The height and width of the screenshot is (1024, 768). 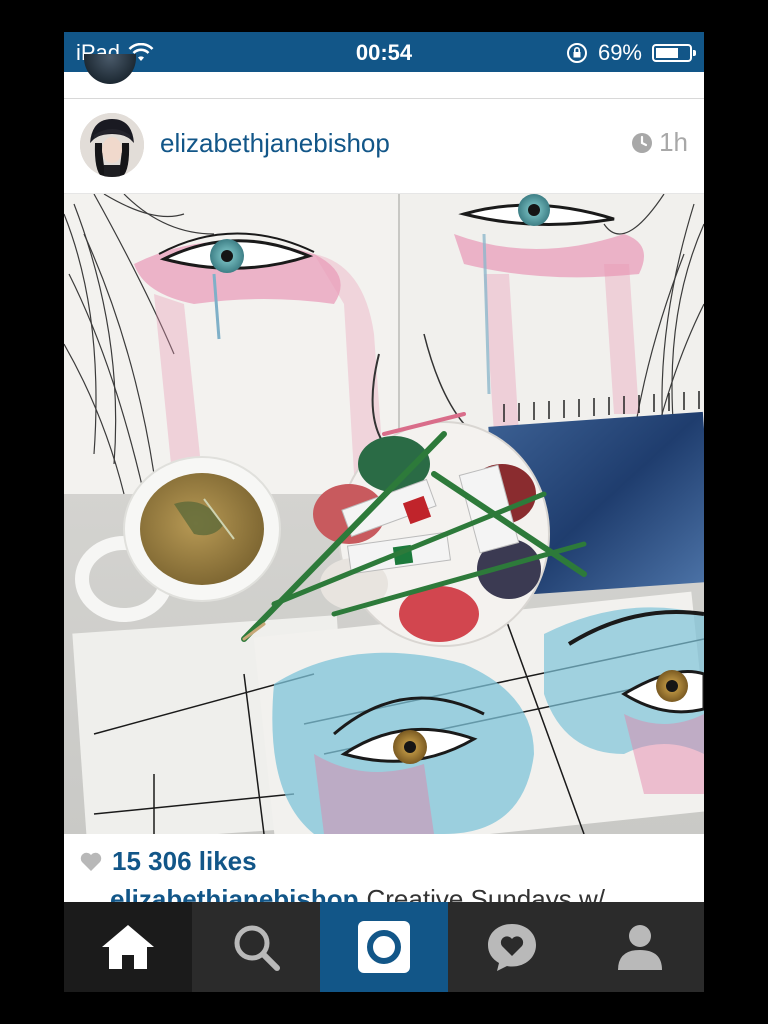 I want to click on heart-icon, so click(x=91, y=861).